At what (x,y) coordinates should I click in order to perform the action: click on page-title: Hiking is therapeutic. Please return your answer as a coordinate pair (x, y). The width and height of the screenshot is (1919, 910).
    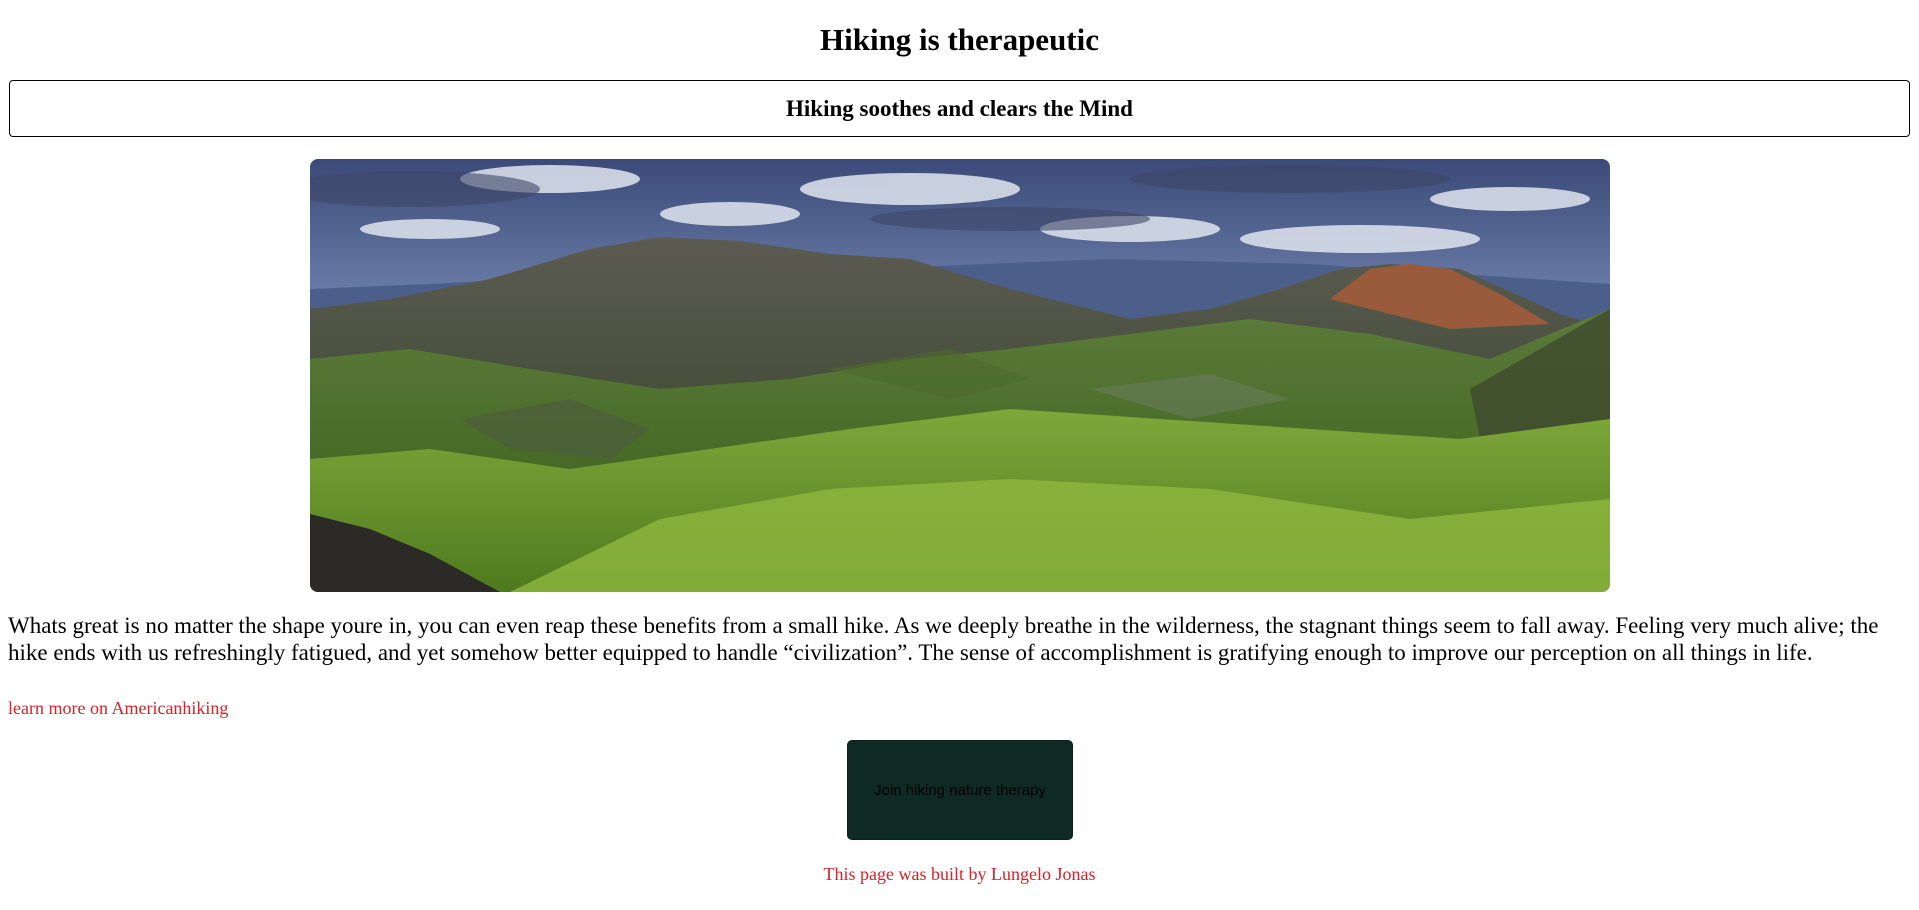
    Looking at the image, I should click on (959, 39).